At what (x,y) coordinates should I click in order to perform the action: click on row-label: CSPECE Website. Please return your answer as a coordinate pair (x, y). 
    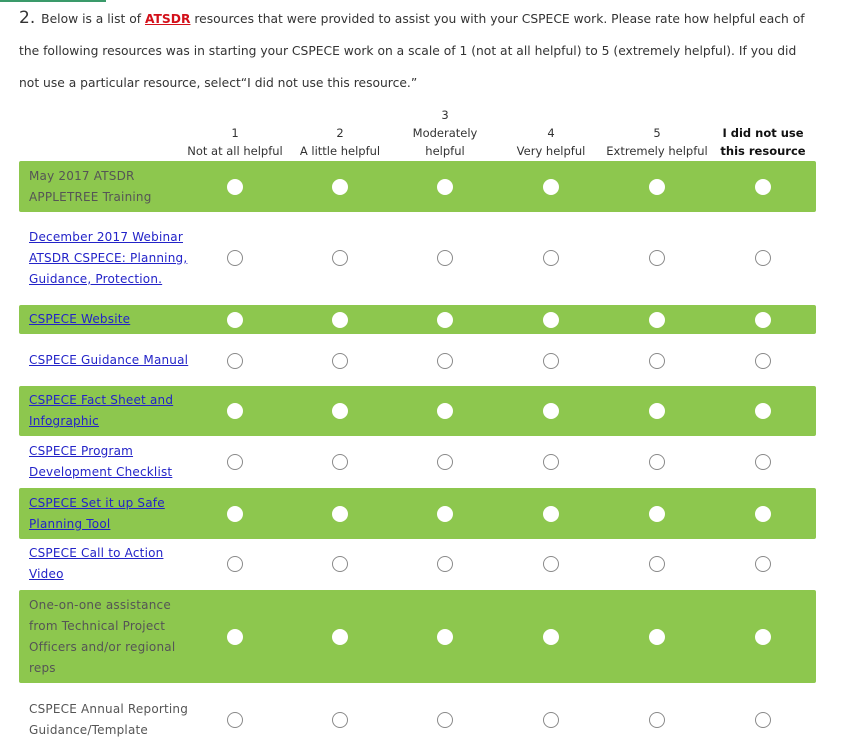
    Looking at the image, I should click on (110, 319).